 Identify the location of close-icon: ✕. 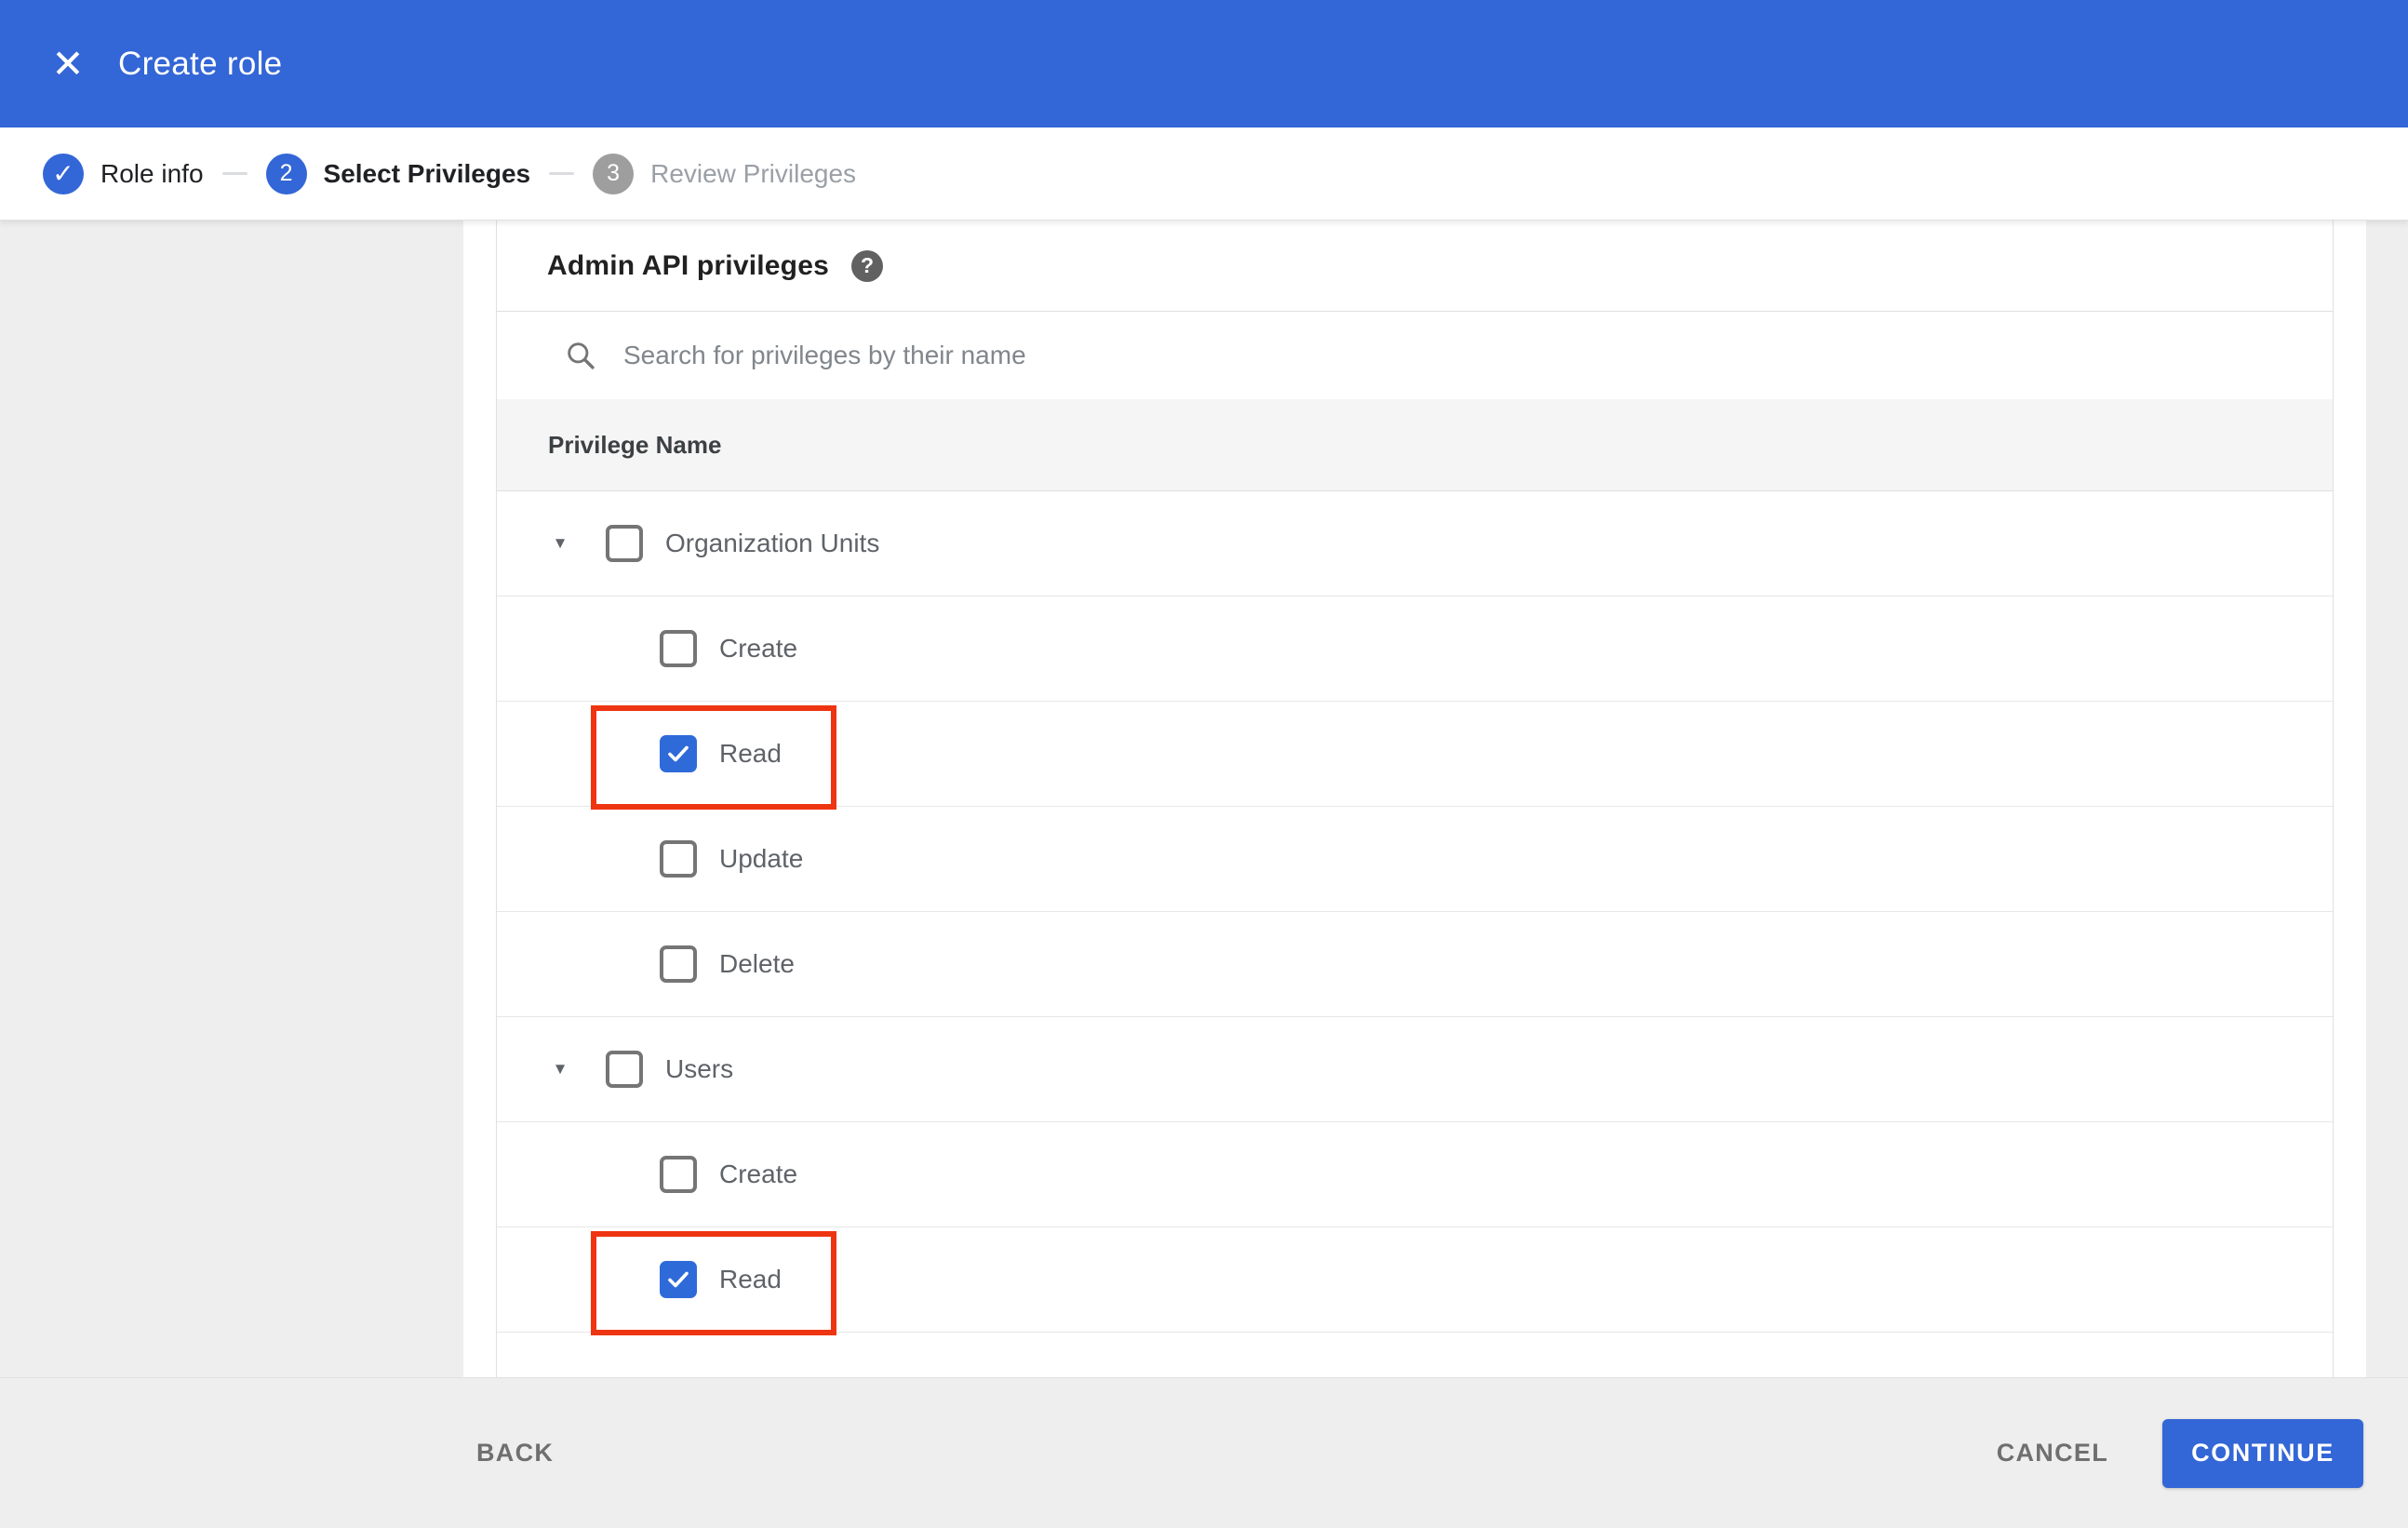
(68, 64).